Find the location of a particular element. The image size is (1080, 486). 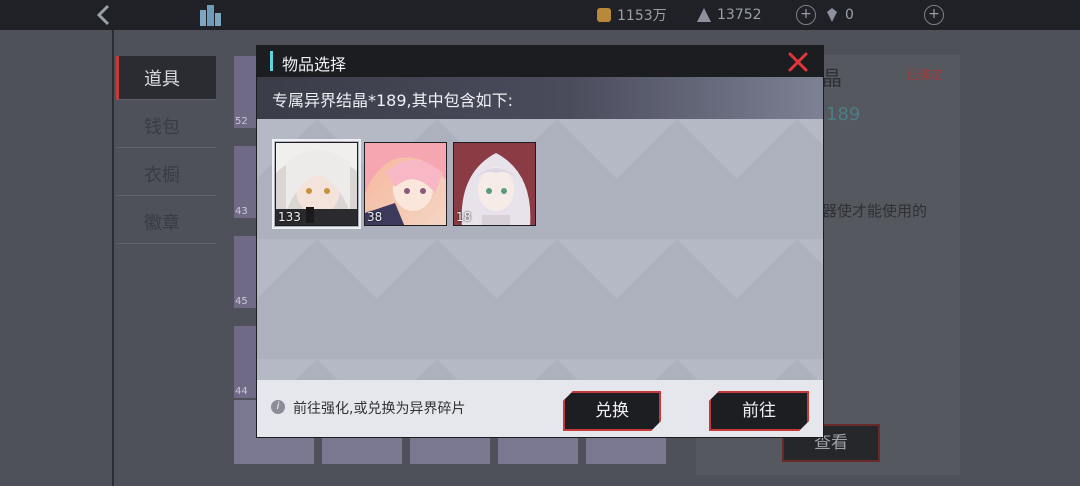

bound-badge: 已绑定 is located at coordinates (924, 75).